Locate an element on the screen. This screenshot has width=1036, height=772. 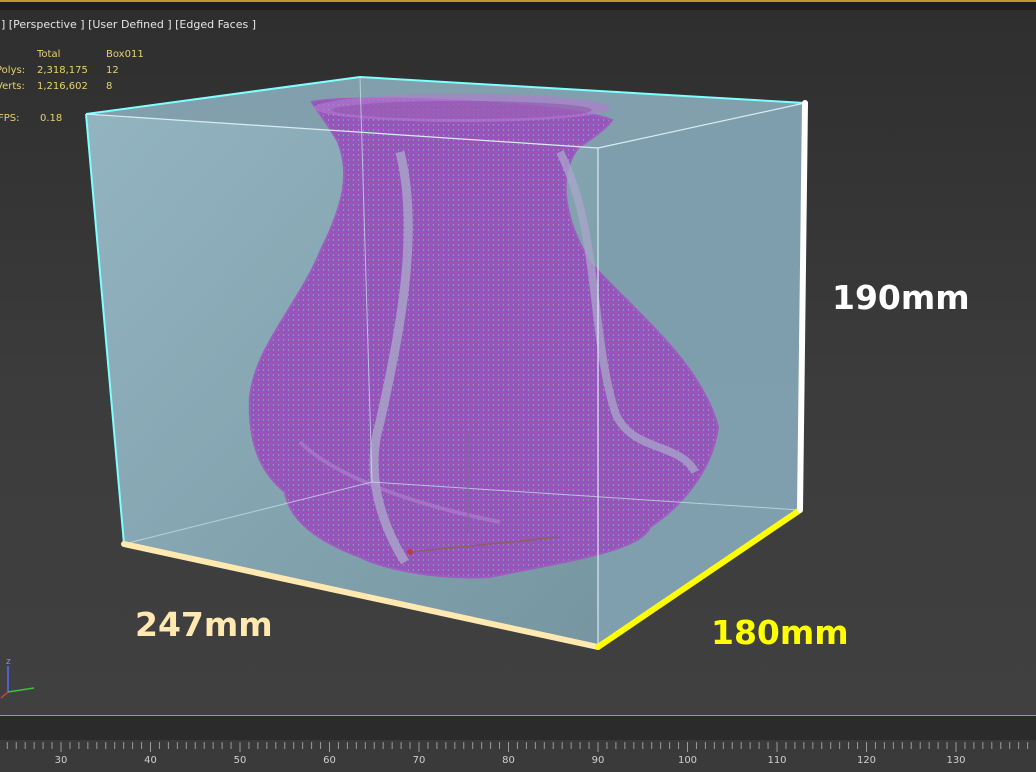
timeline-tick-label: 30 is located at coordinates (61, 760).